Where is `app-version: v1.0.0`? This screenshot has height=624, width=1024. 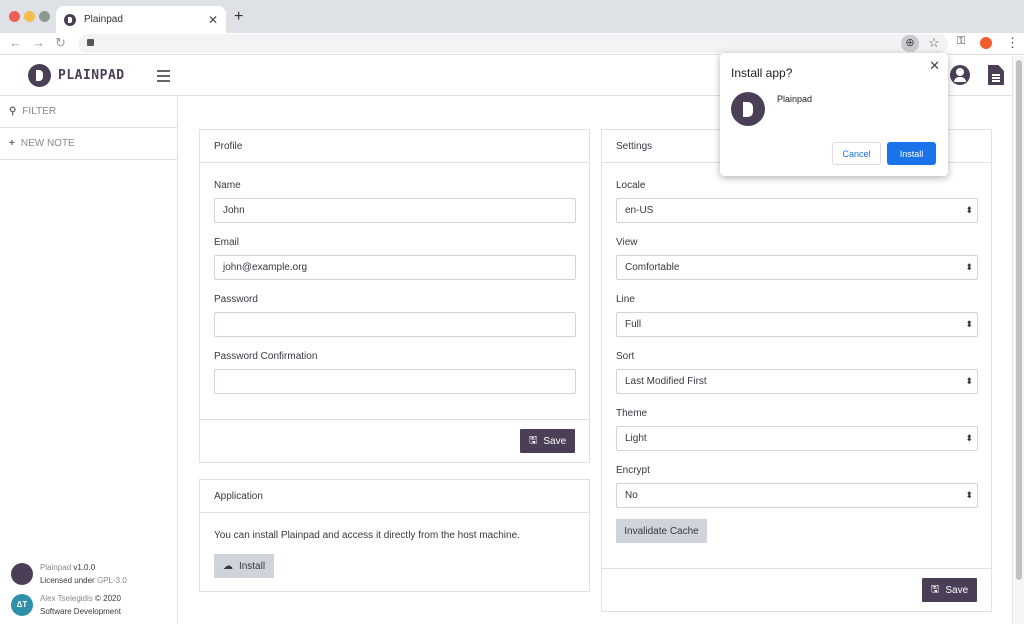
app-version: v1.0.0 is located at coordinates (84, 567).